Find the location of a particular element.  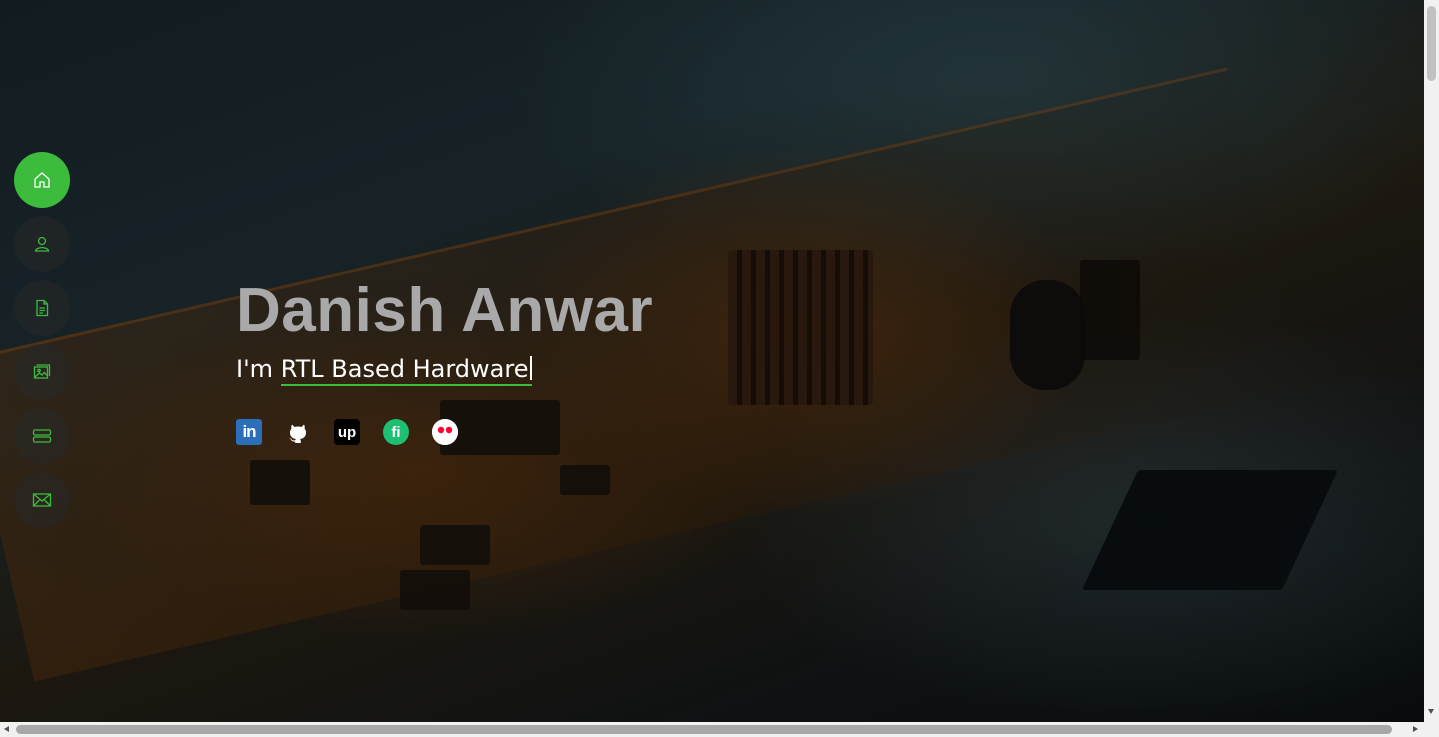

github-logo is located at coordinates (297, 433).